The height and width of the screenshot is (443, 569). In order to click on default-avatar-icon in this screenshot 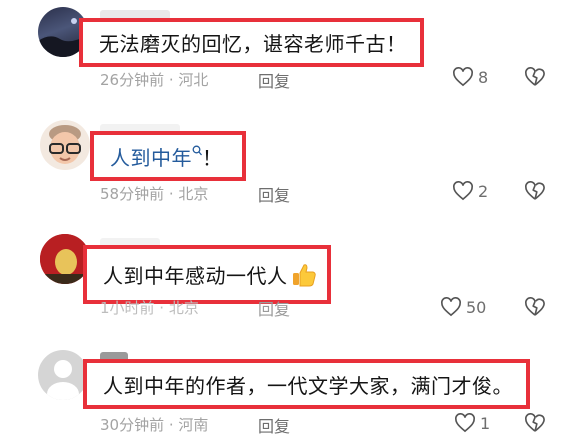, I will do `click(63, 380)`.